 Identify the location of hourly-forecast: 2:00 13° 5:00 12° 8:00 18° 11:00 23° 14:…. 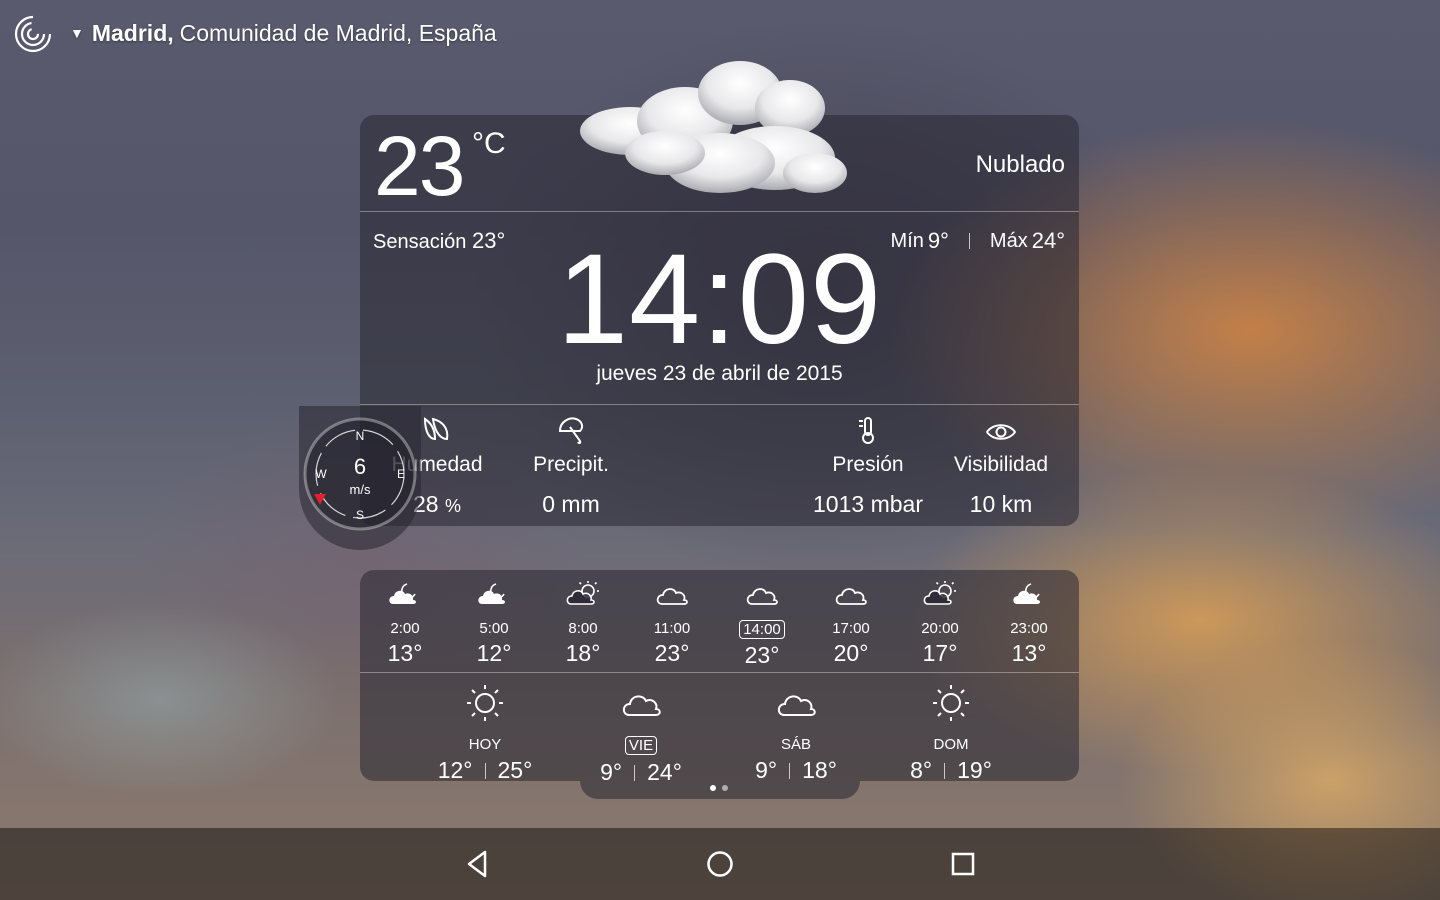
(719, 621).